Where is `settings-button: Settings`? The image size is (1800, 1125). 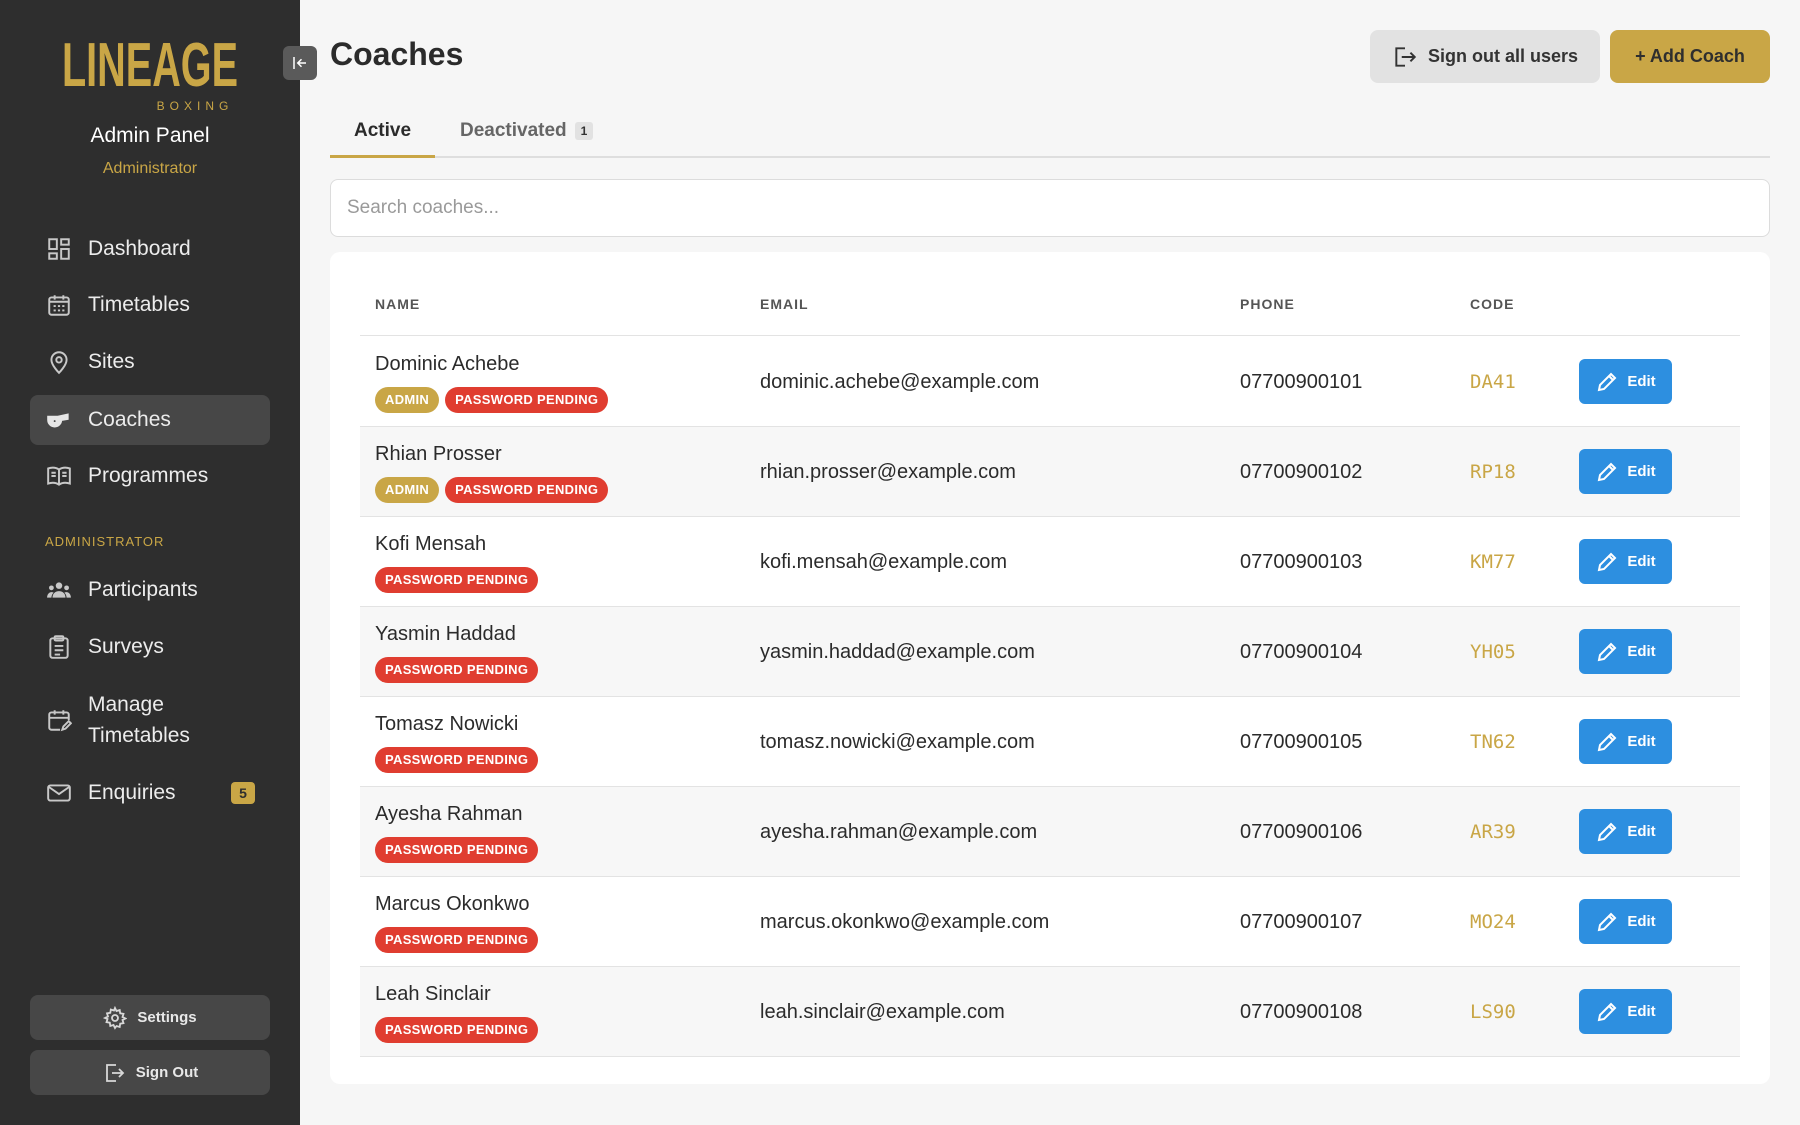 settings-button: Settings is located at coordinates (150, 1017).